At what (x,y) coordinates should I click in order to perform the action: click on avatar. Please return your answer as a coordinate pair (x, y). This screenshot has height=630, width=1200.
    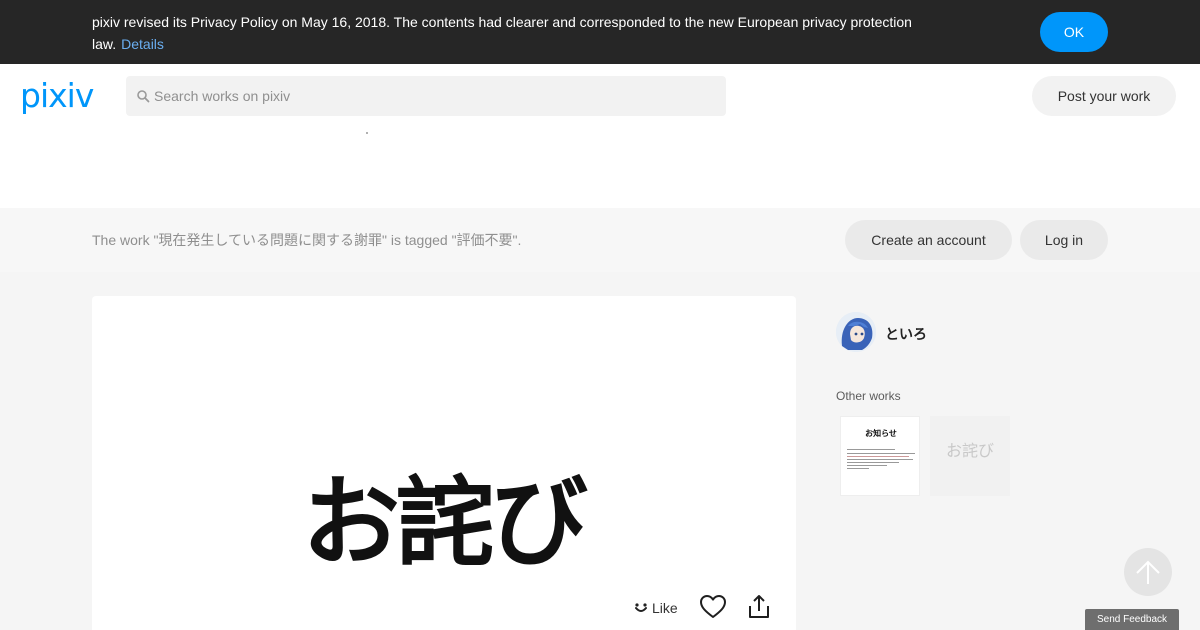
    Looking at the image, I should click on (856, 332).